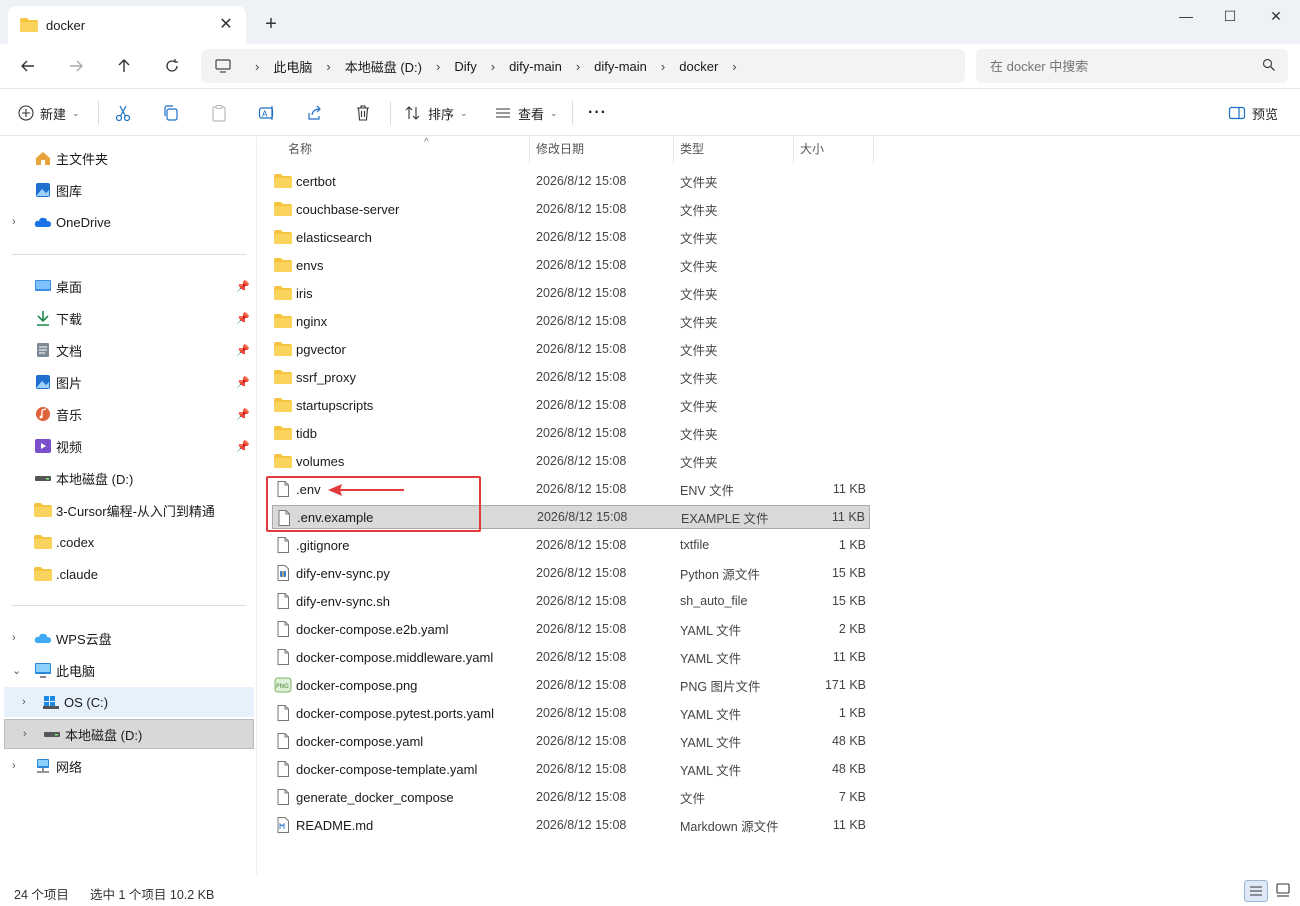 Image resolution: width=1300 pixels, height=906 pixels. Describe the element at coordinates (571, 209) in the screenshot. I see `file-row: couchbase-server 2026/8/12 15:08 文件夹` at that location.